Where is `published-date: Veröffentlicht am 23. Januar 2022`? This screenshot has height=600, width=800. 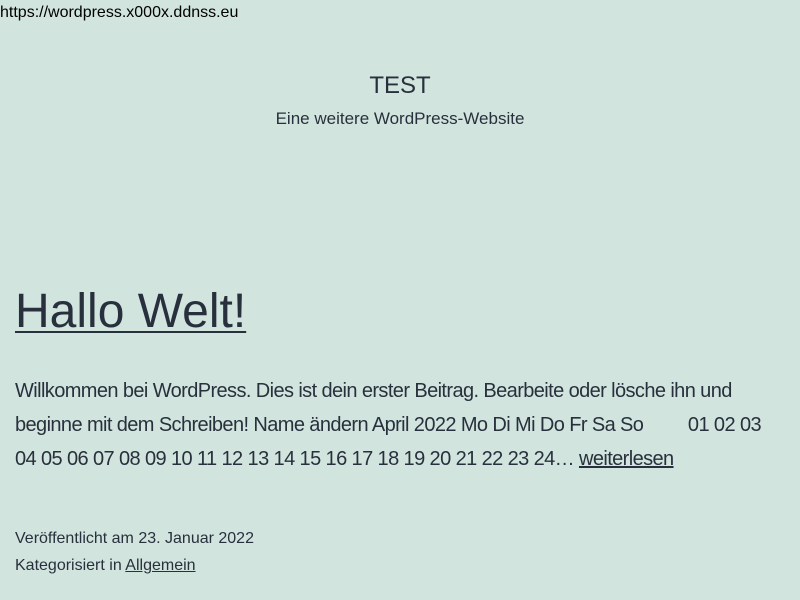
published-date: Veröffentlicht am 23. Januar 2022 is located at coordinates (134, 538).